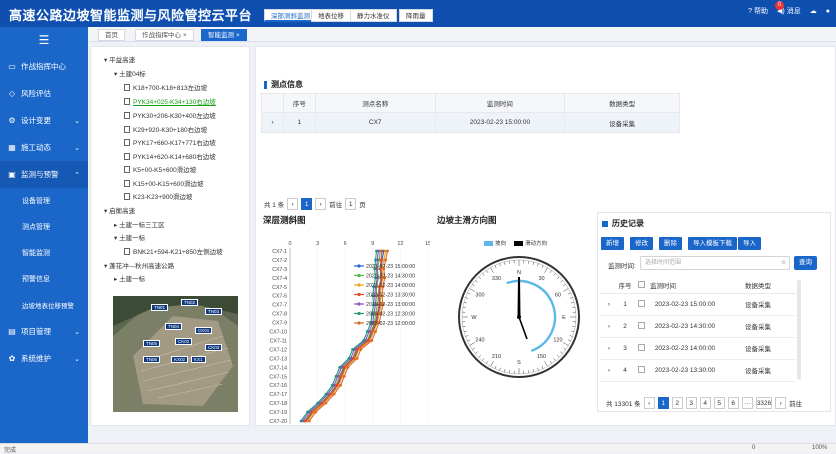 This screenshot has height=454, width=836. Describe the element at coordinates (164, 35) in the screenshot. I see `tab-command-center: 作战指挥中心 ×` at that location.